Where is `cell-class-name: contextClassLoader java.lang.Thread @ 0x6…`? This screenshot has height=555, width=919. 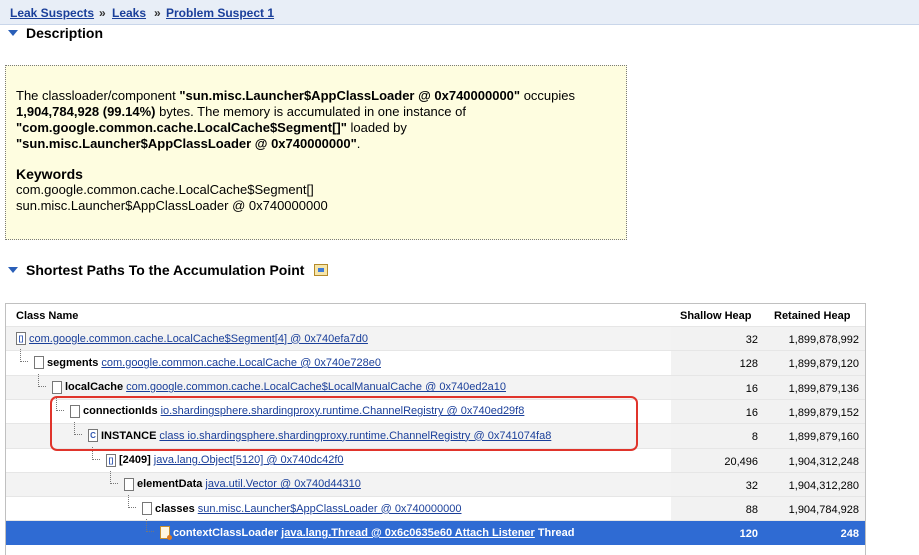
cell-class-name: contextClassLoader java.lang.Thread @ 0x6… is located at coordinates (338, 532).